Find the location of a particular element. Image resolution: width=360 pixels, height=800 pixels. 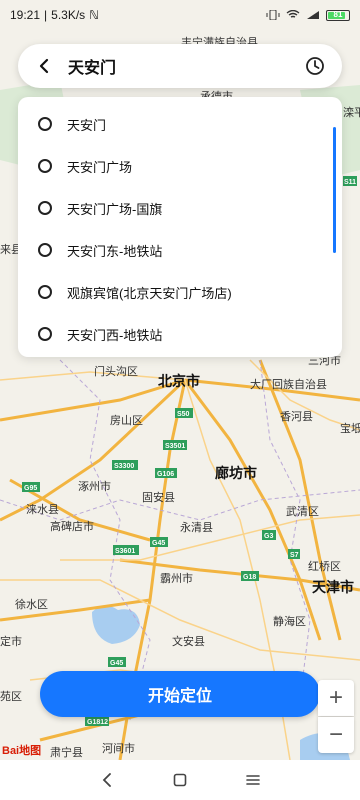

label-jinghai: 静海区 is located at coordinates (289, 621).